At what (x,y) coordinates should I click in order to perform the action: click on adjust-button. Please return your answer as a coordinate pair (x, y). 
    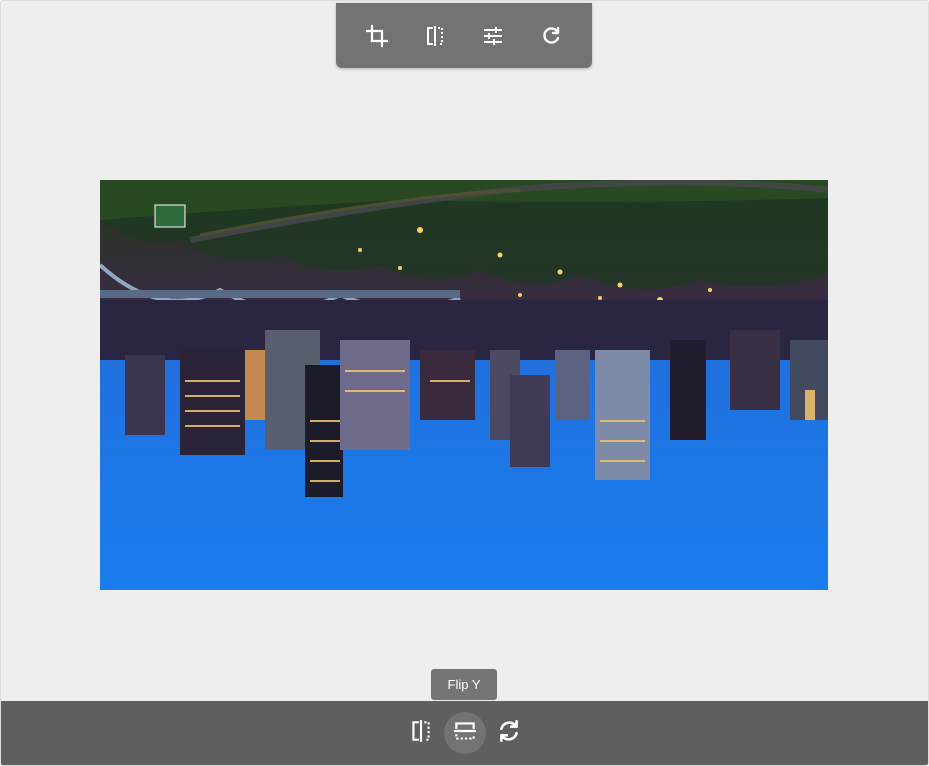
    Looking at the image, I should click on (493, 36).